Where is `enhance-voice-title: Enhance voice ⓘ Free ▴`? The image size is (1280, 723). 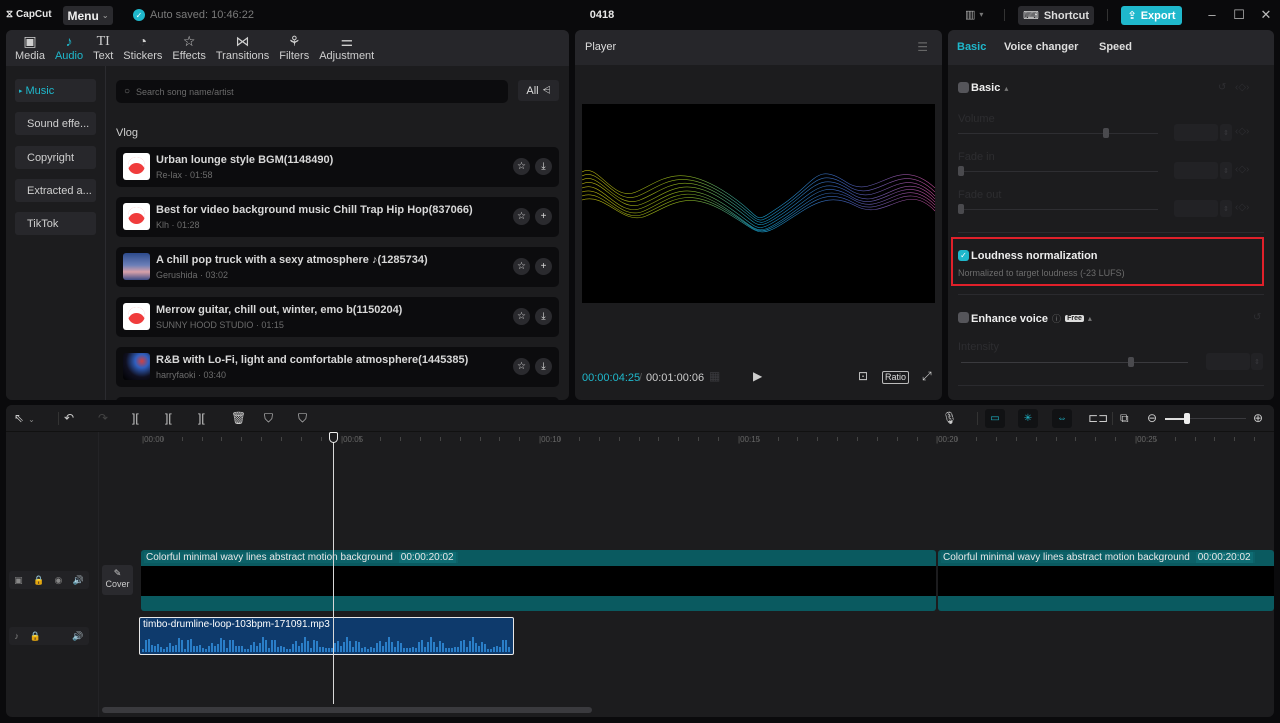 enhance-voice-title: Enhance voice ⓘ Free ▴ is located at coordinates (1031, 318).